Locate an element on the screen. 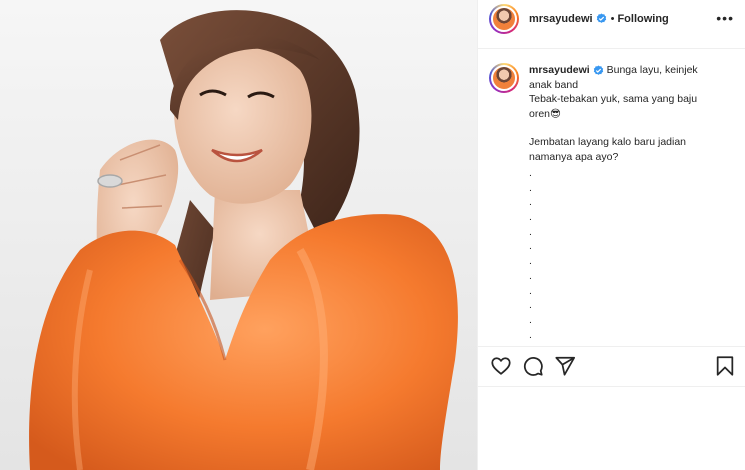 The height and width of the screenshot is (470, 745). caption-dots: . . . . . . . . . . . . is located at coordinates (631, 254).